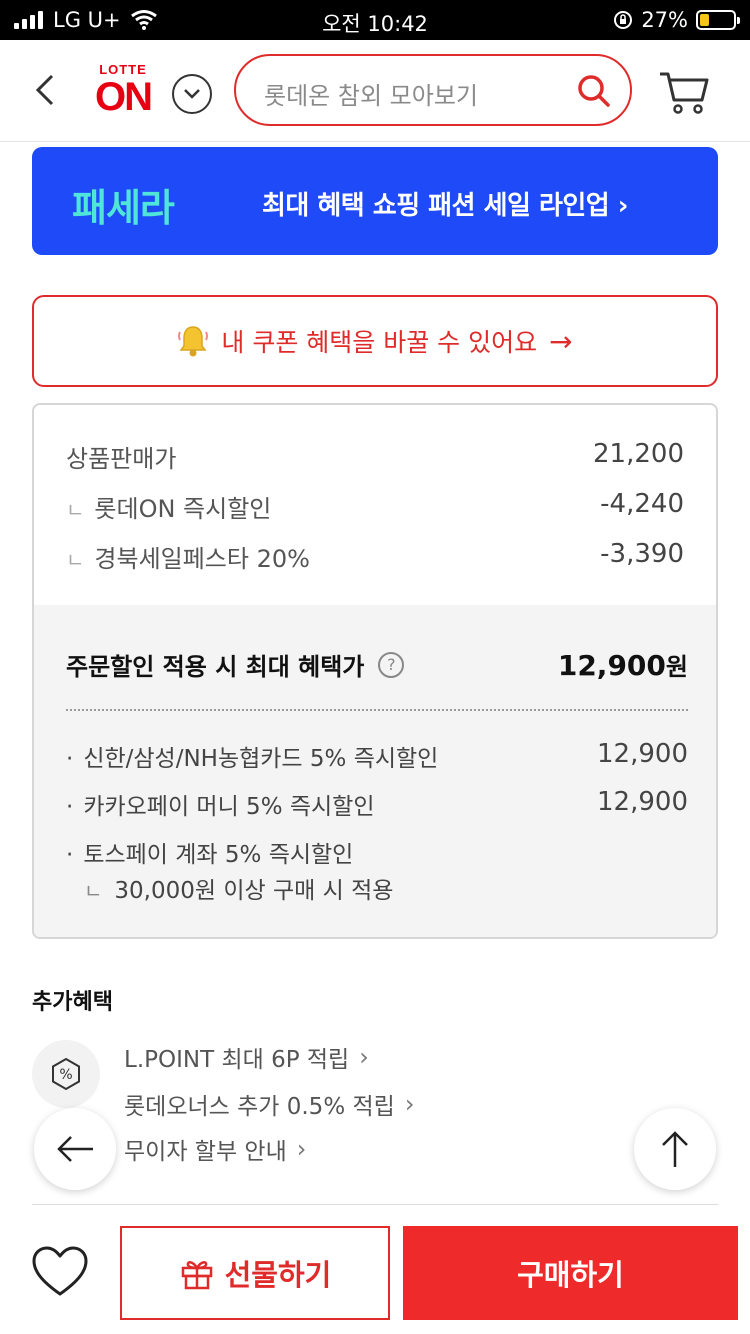  What do you see at coordinates (611, 665) in the screenshot?
I see `best-price-value: 12,900` at bounding box center [611, 665].